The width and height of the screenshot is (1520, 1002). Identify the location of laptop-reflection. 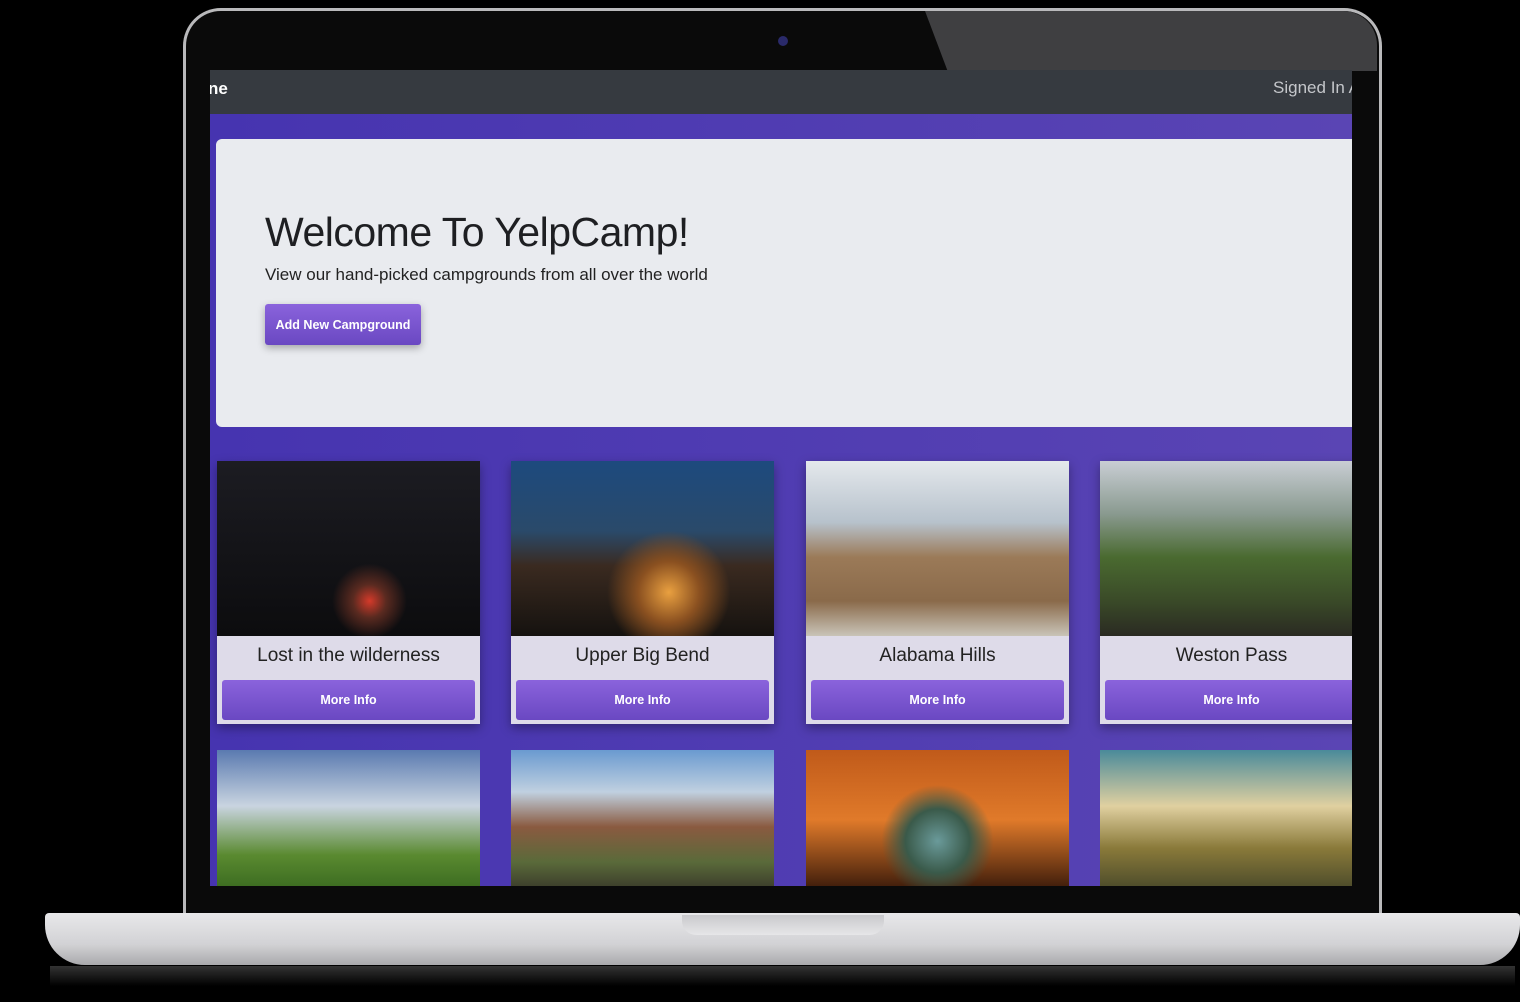
(782, 976).